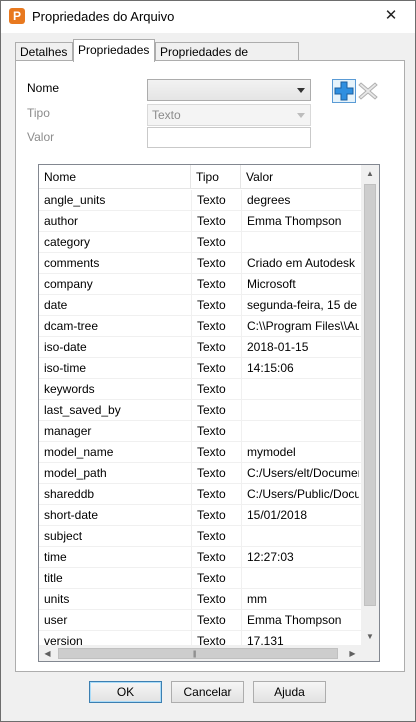  What do you see at coordinates (65, 347) in the screenshot?
I see `property-name-cell: iso-date` at bounding box center [65, 347].